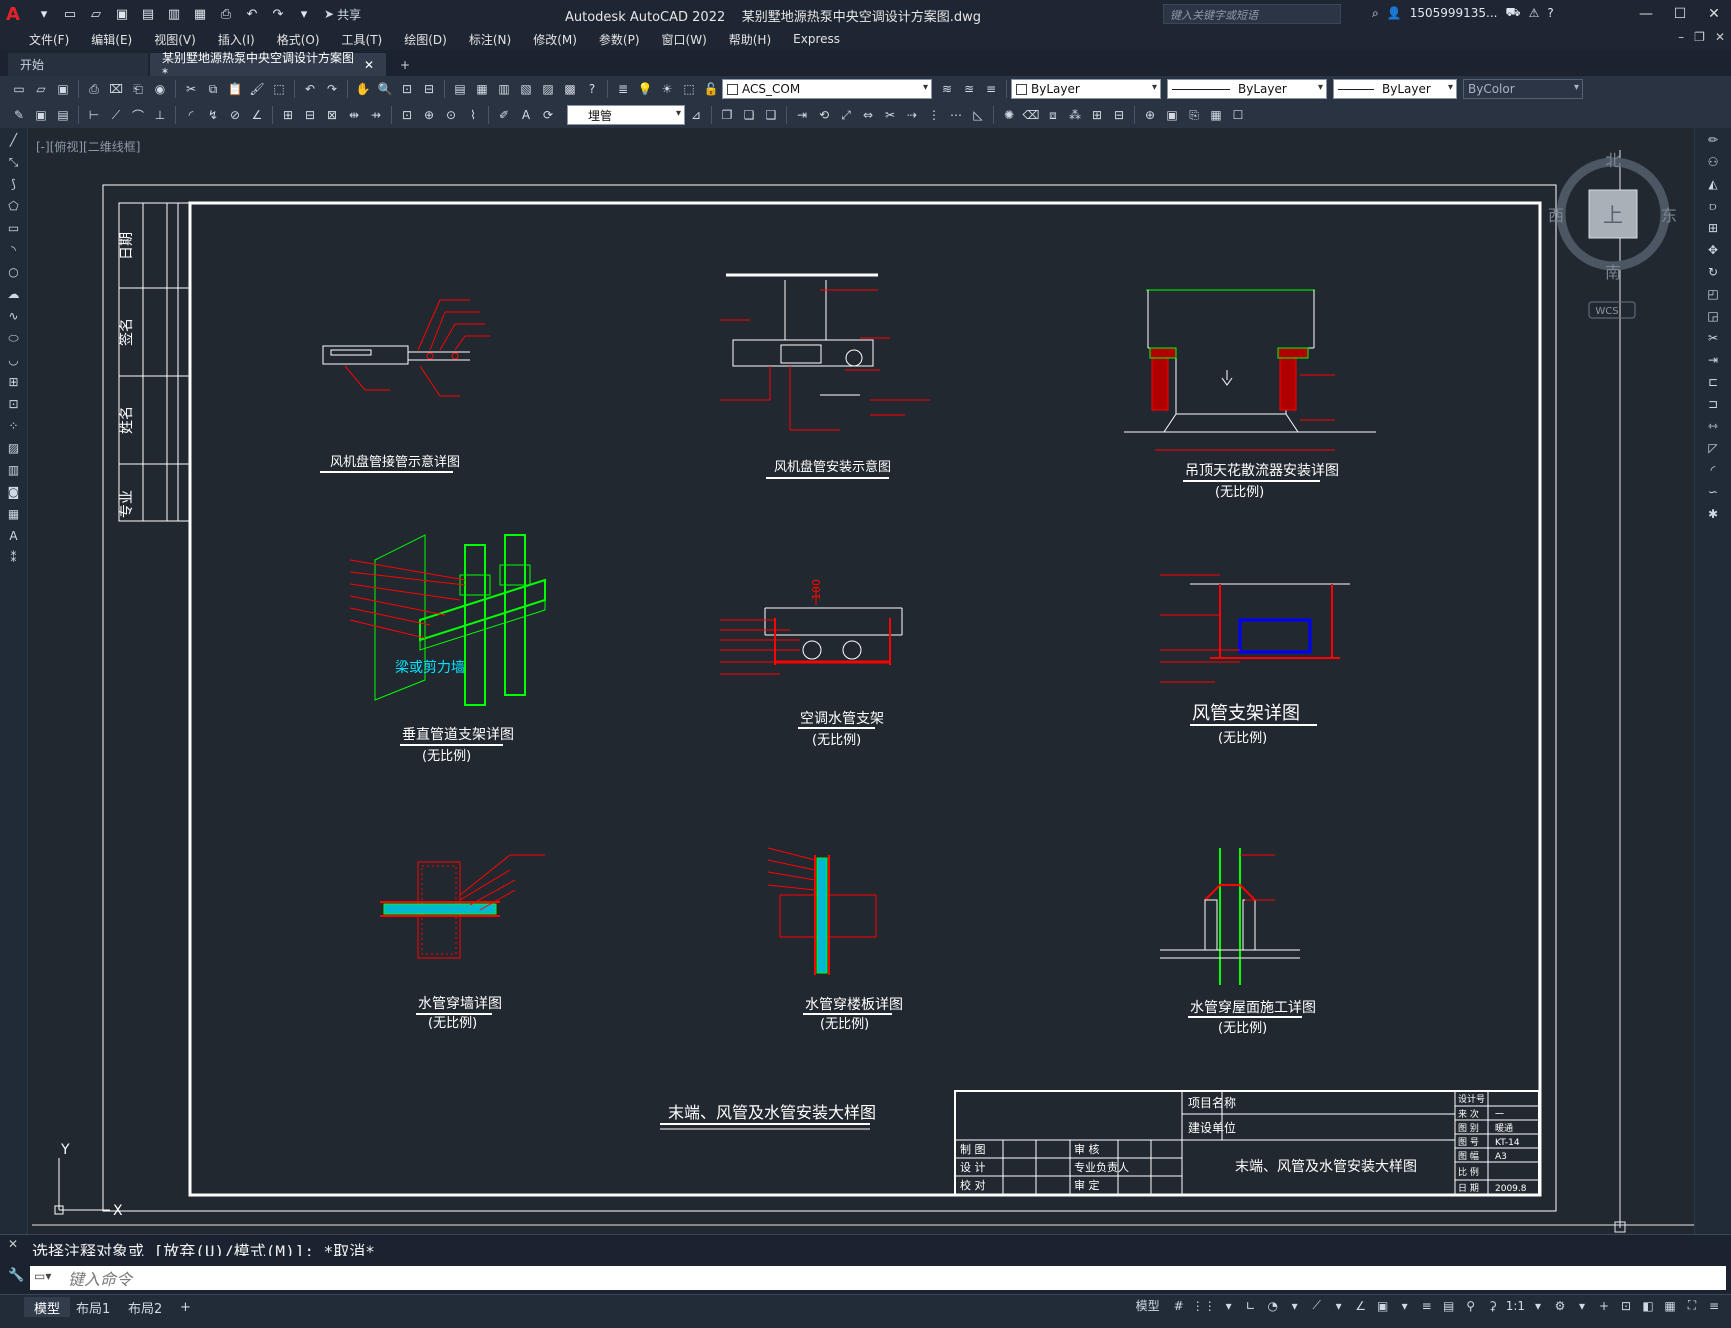 This screenshot has height=1328, width=1731. I want to click on add-layout-button: +, so click(185, 1307).